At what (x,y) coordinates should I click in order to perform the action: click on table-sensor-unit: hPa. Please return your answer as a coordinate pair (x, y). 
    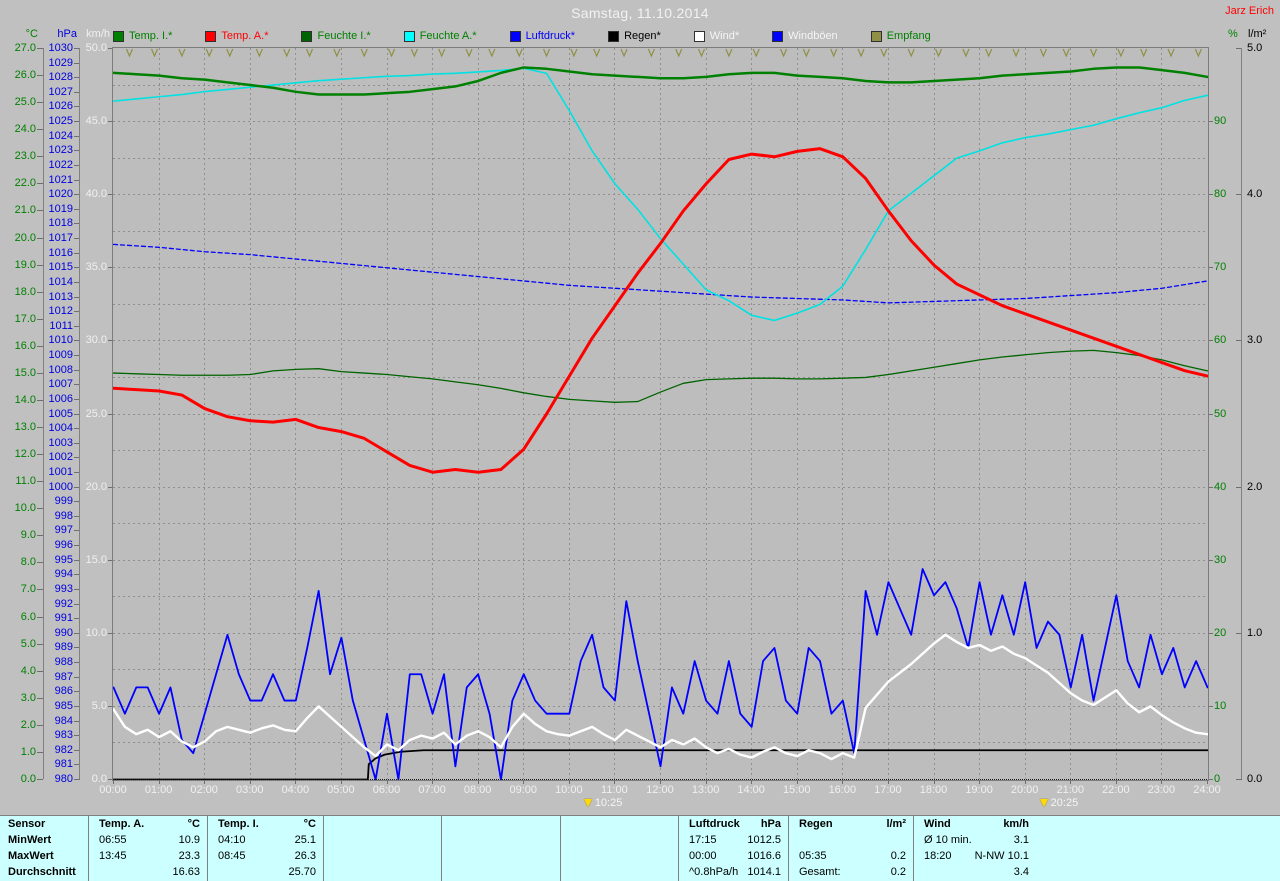
    Looking at the image, I should click on (770, 824).